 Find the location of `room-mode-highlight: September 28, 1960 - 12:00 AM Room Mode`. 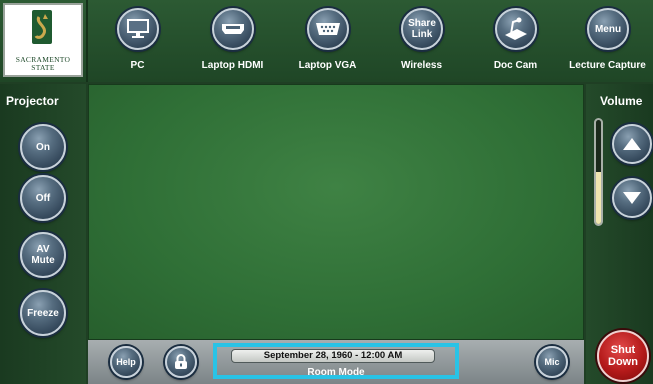

room-mode-highlight: September 28, 1960 - 12:00 AM Room Mode is located at coordinates (336, 361).